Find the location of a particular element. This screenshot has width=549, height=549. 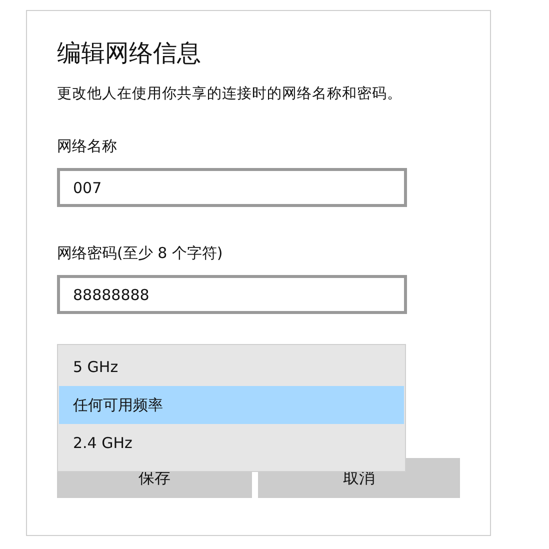

input-field: 007 is located at coordinates (232, 187).